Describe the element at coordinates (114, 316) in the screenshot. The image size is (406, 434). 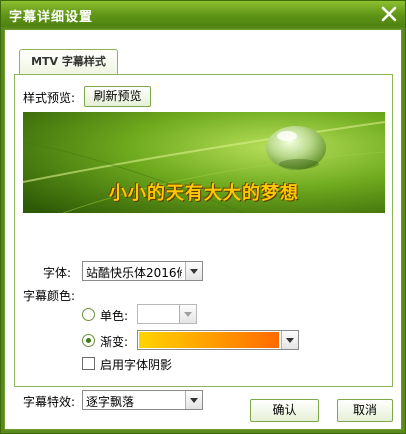
I see `solid-color-label: 单色:` at that location.